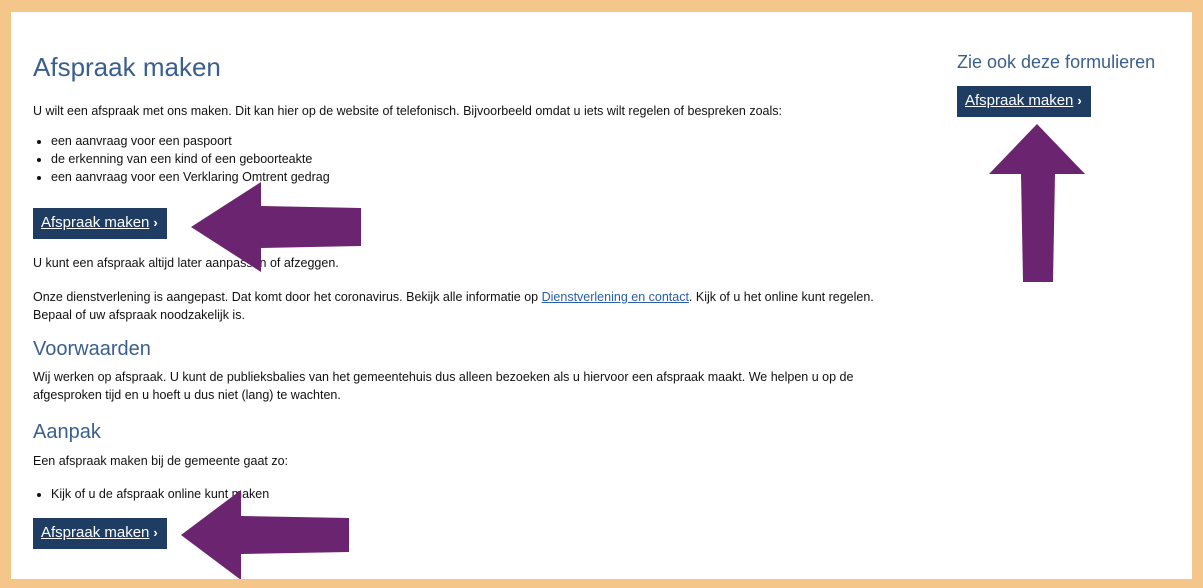 The image size is (1203, 588). I want to click on list-item: een aanvraag voor een paspoort, so click(190, 141).